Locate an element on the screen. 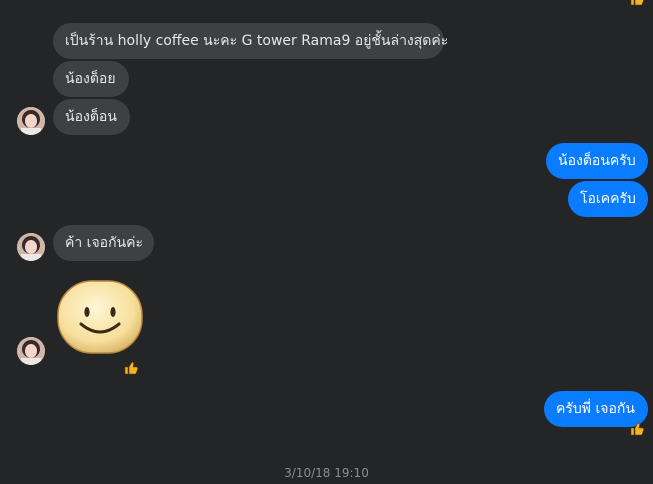  outgoing-message-bubble: โอเคครับ is located at coordinates (608, 199).